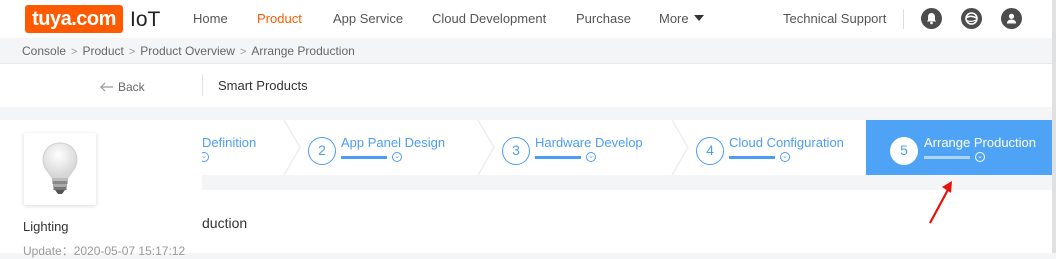 The image size is (1056, 259). I want to click on tuya-logo: tuya.com, so click(74, 19).